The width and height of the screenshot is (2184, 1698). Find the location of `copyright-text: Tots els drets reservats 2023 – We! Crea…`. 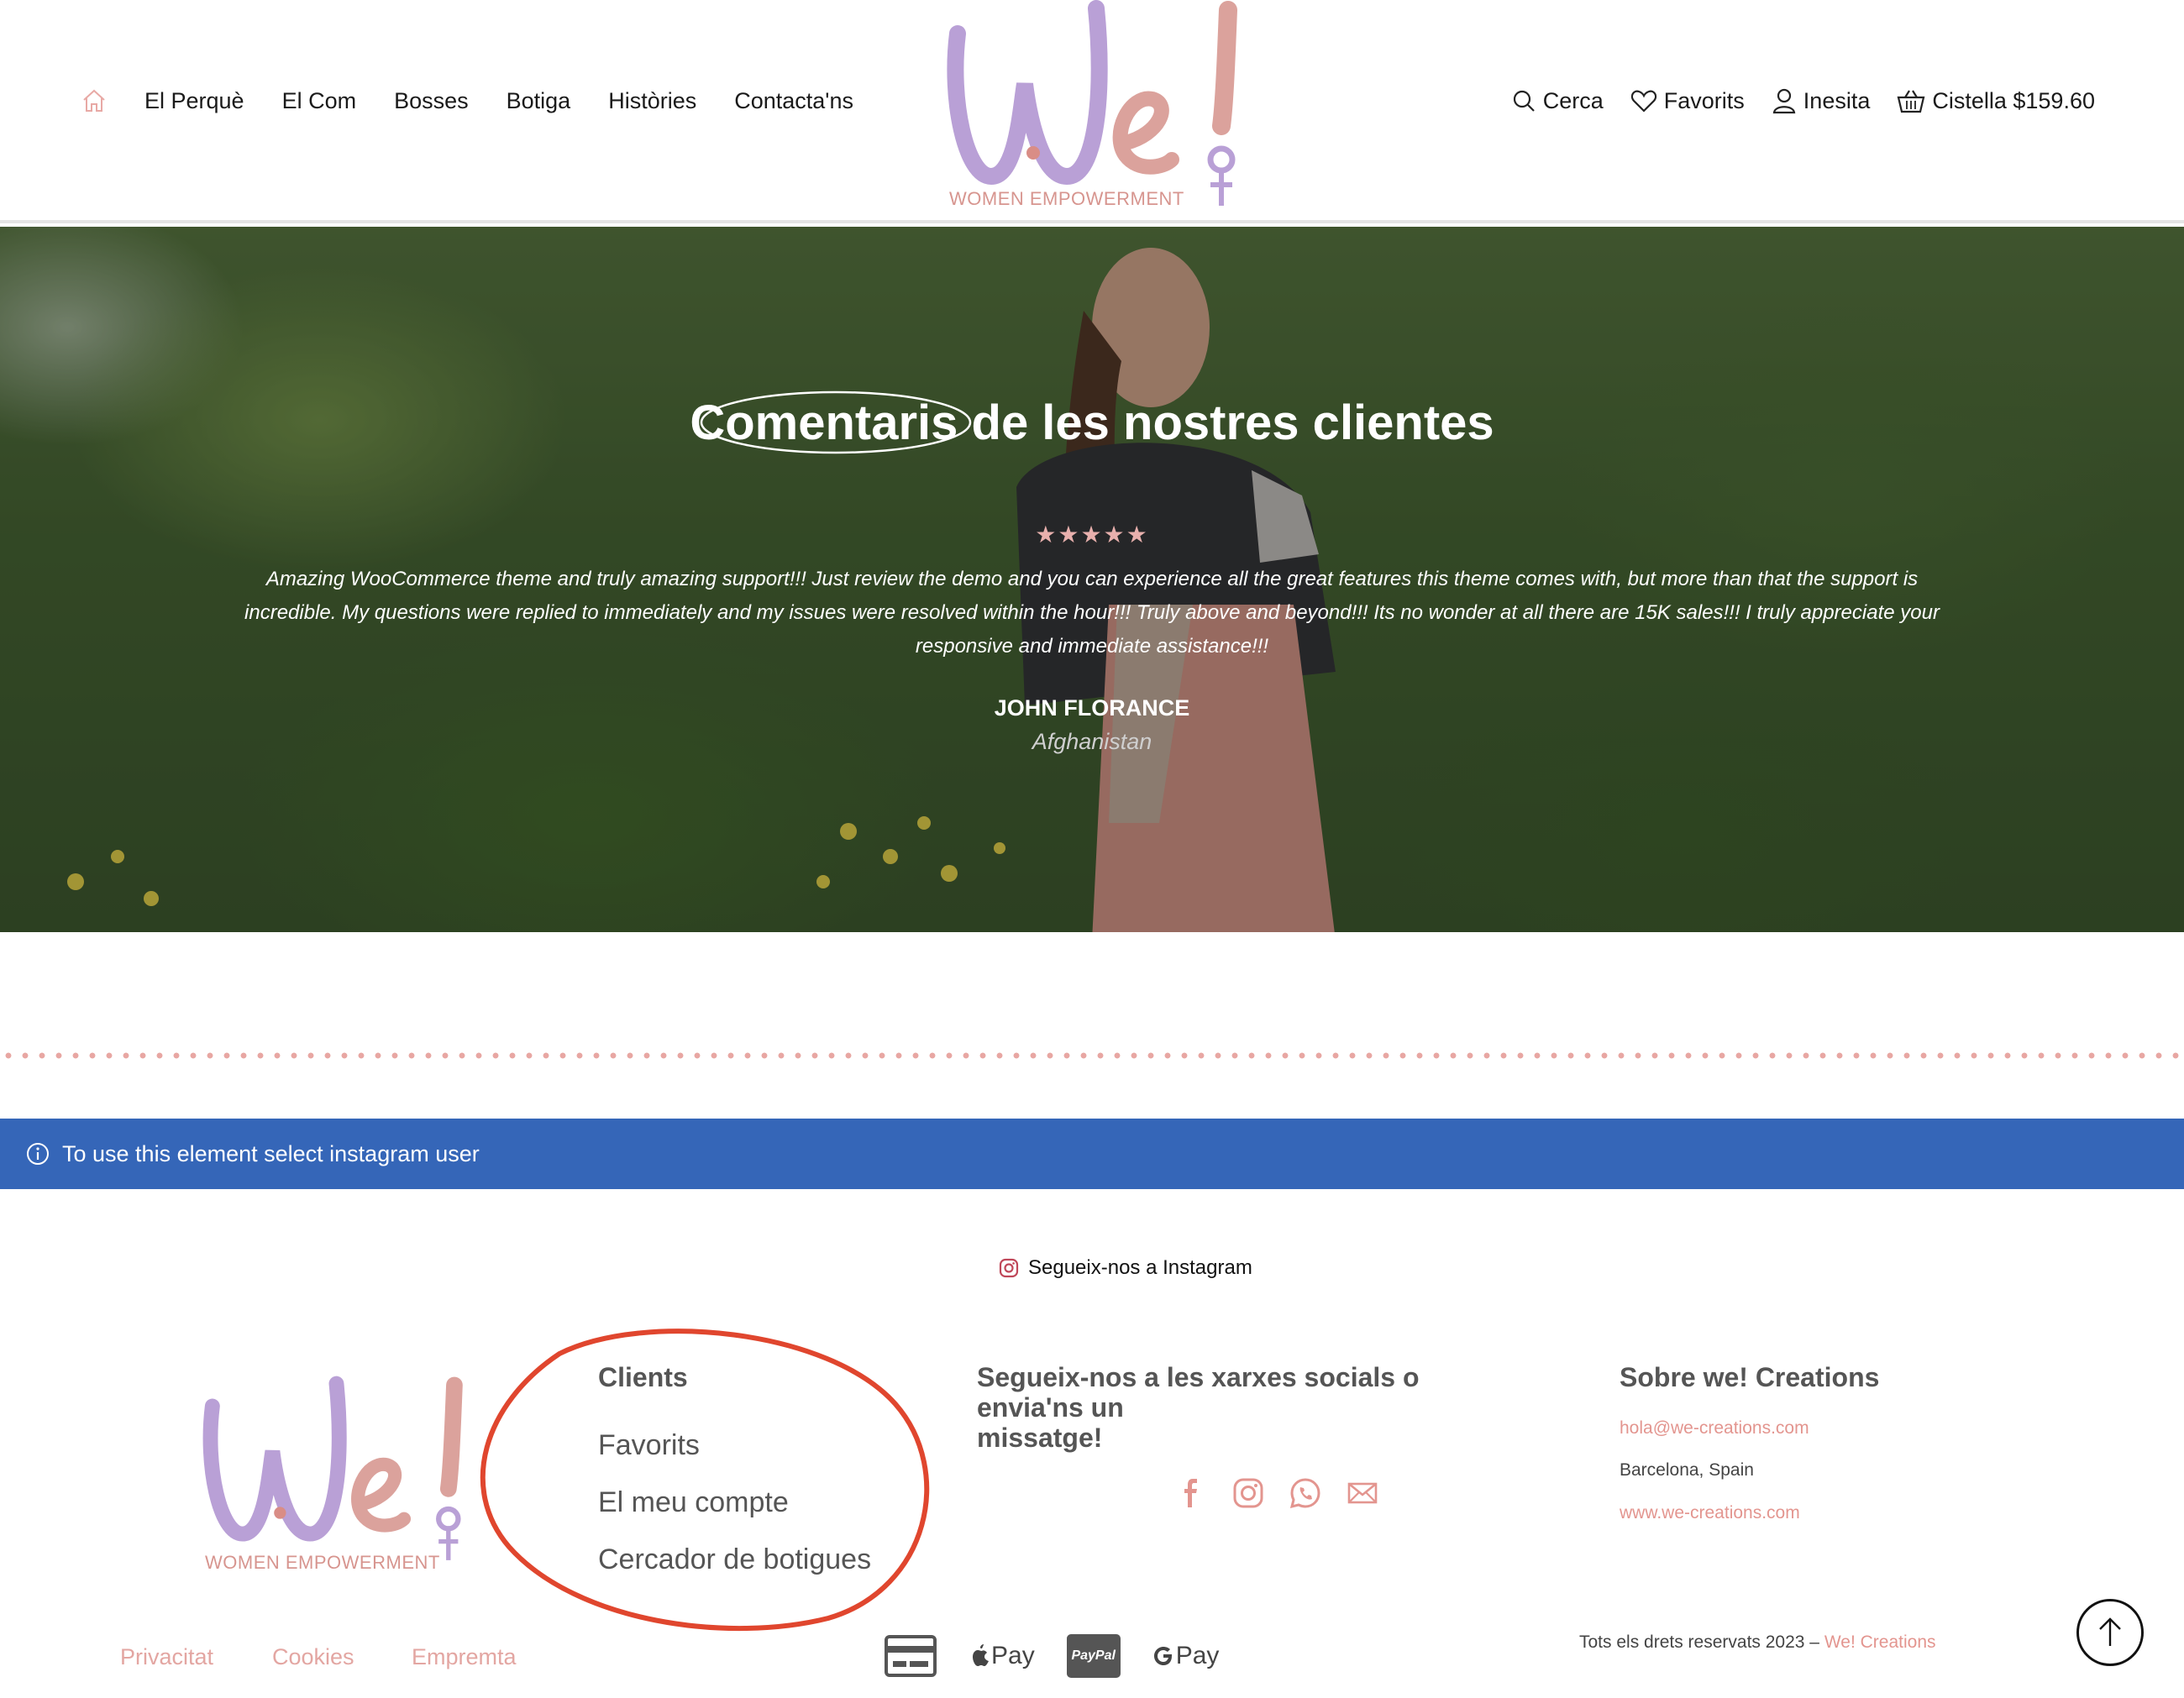

copyright-text: Tots els drets reservats 2023 – We! Crea… is located at coordinates (1757, 1642).